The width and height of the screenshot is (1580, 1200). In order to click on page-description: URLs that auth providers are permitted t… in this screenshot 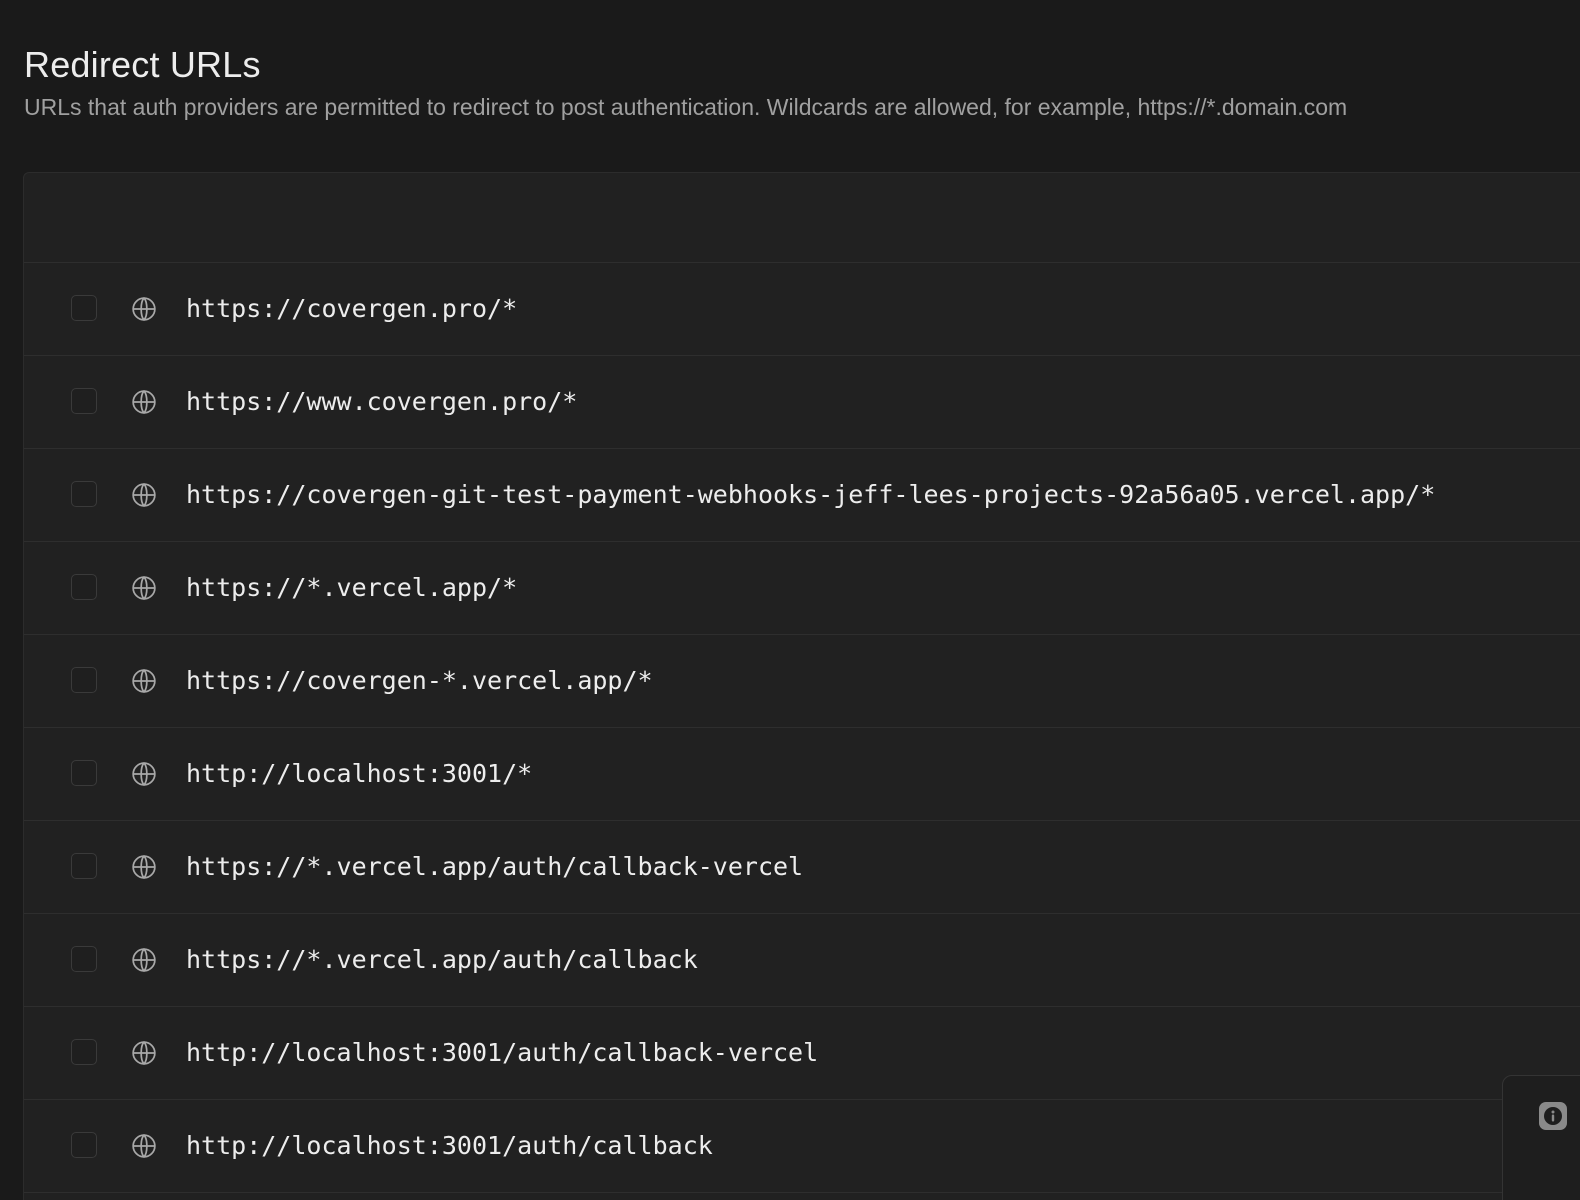, I will do `click(686, 107)`.